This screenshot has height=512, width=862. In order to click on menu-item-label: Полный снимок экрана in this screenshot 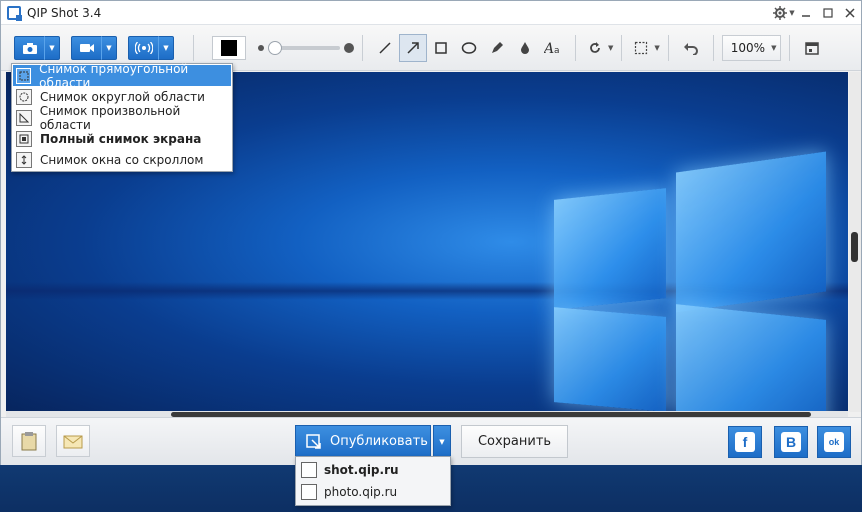, I will do `click(121, 138)`.